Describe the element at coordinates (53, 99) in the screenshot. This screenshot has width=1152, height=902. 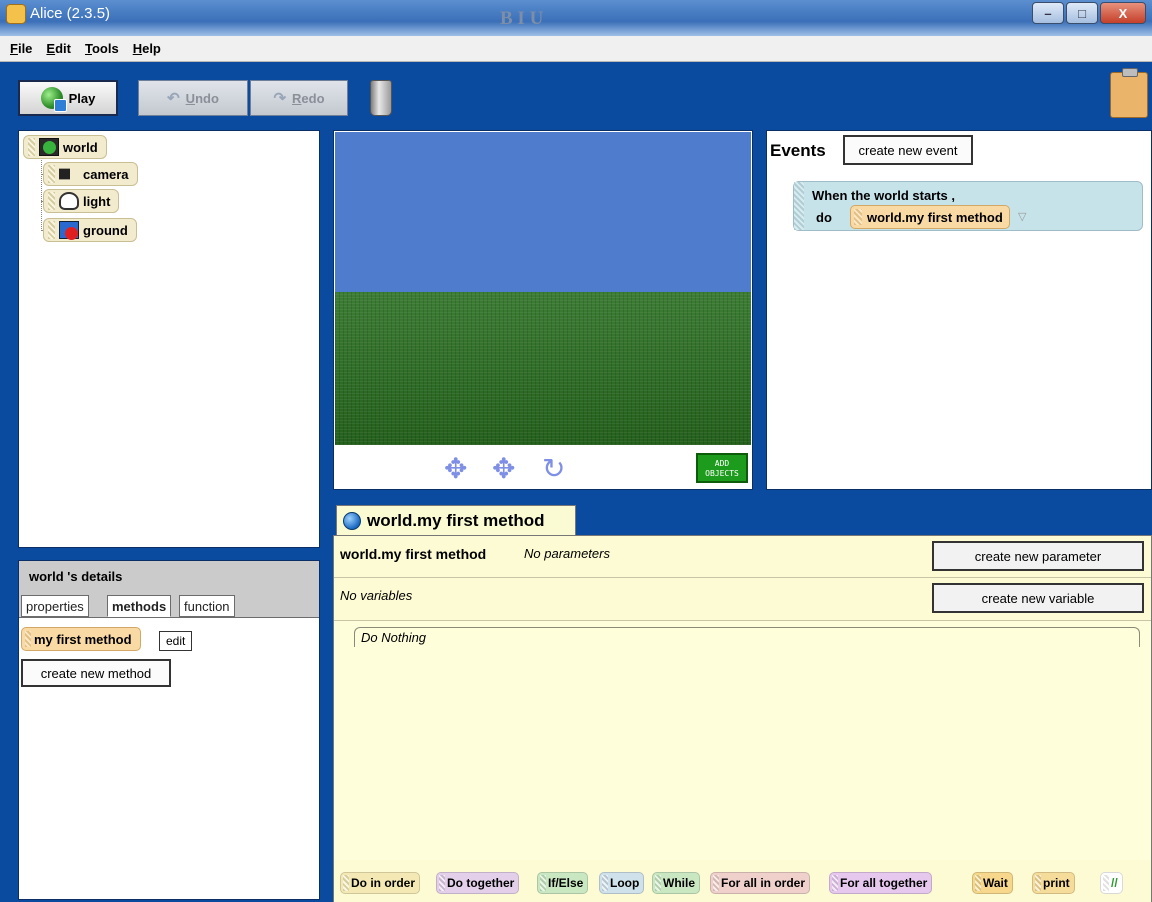
I see `play-globe-icon` at that location.